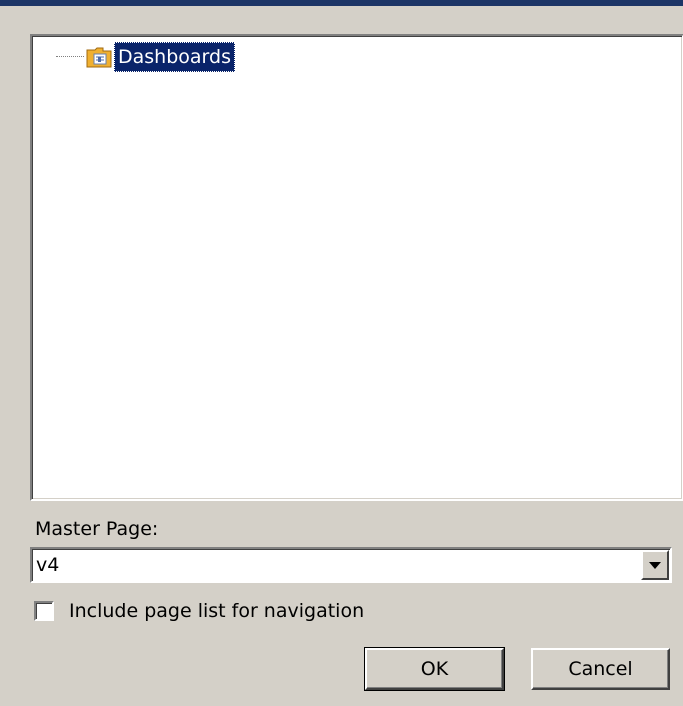  I want to click on include-page-list-row: Include page list for navigation, so click(199, 611).